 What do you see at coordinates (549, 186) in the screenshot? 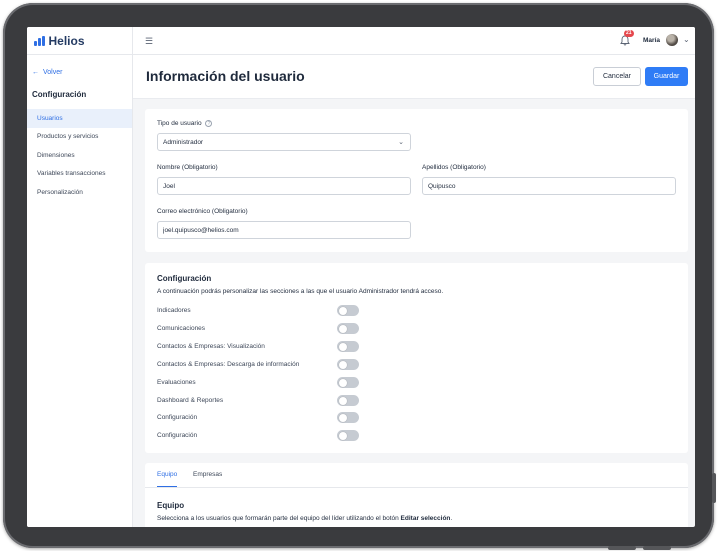
I see `last-name-field` at bounding box center [549, 186].